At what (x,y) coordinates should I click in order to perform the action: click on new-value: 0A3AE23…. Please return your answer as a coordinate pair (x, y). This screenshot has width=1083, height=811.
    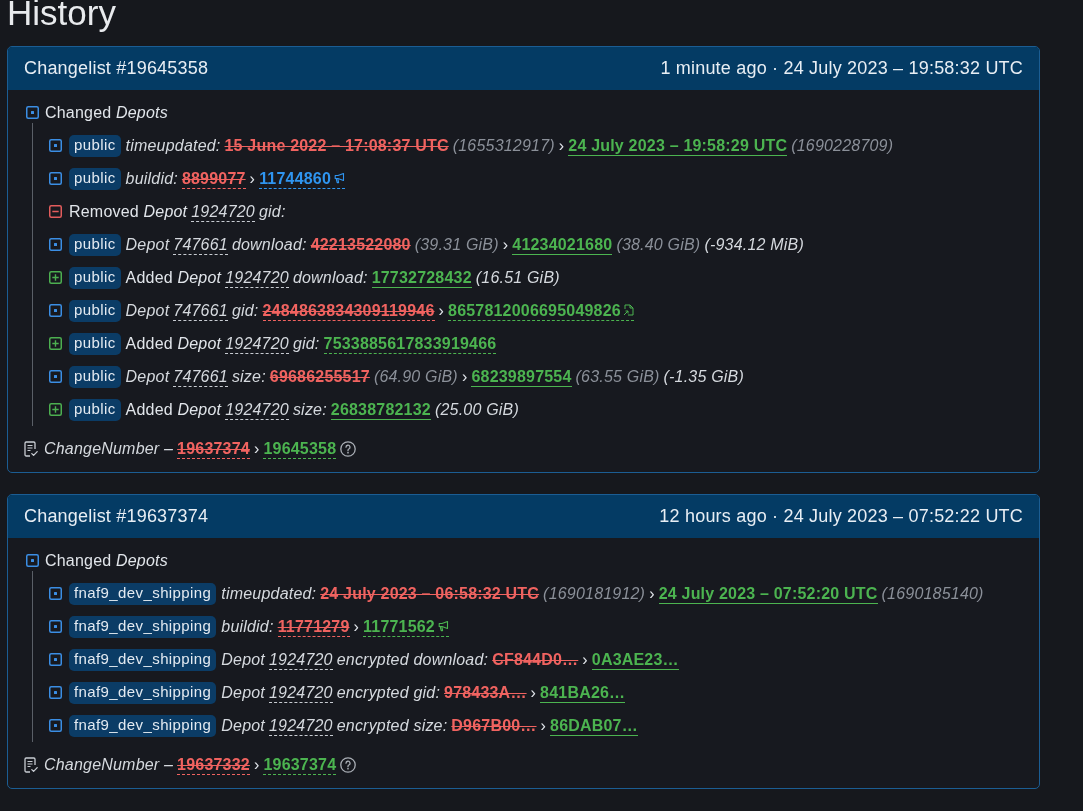
    Looking at the image, I should click on (635, 659).